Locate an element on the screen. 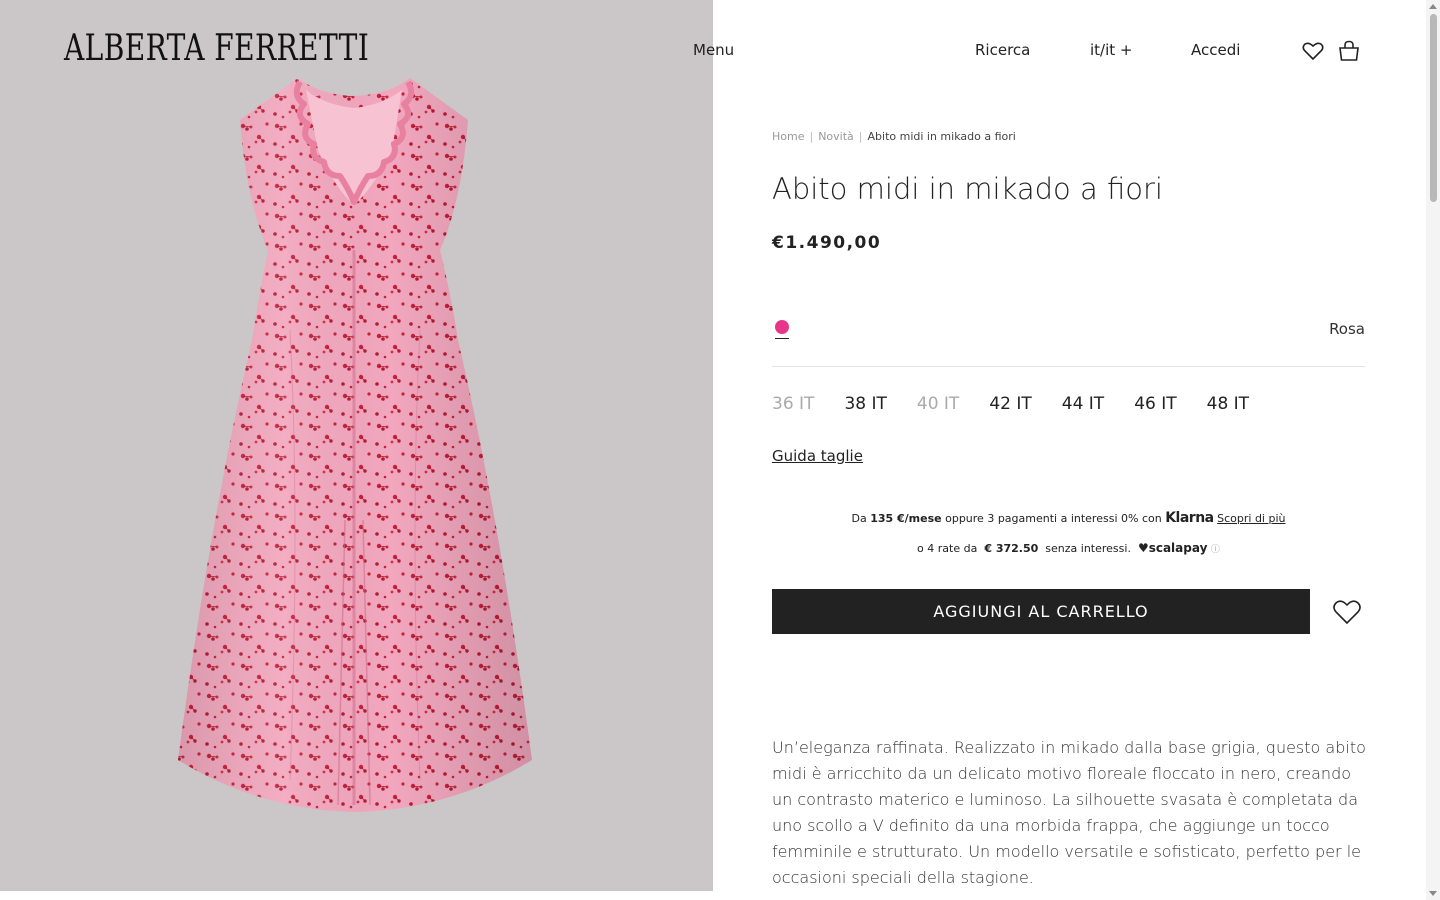  brand-logo: ALBERTA FERRETTI is located at coordinates (216, 48).